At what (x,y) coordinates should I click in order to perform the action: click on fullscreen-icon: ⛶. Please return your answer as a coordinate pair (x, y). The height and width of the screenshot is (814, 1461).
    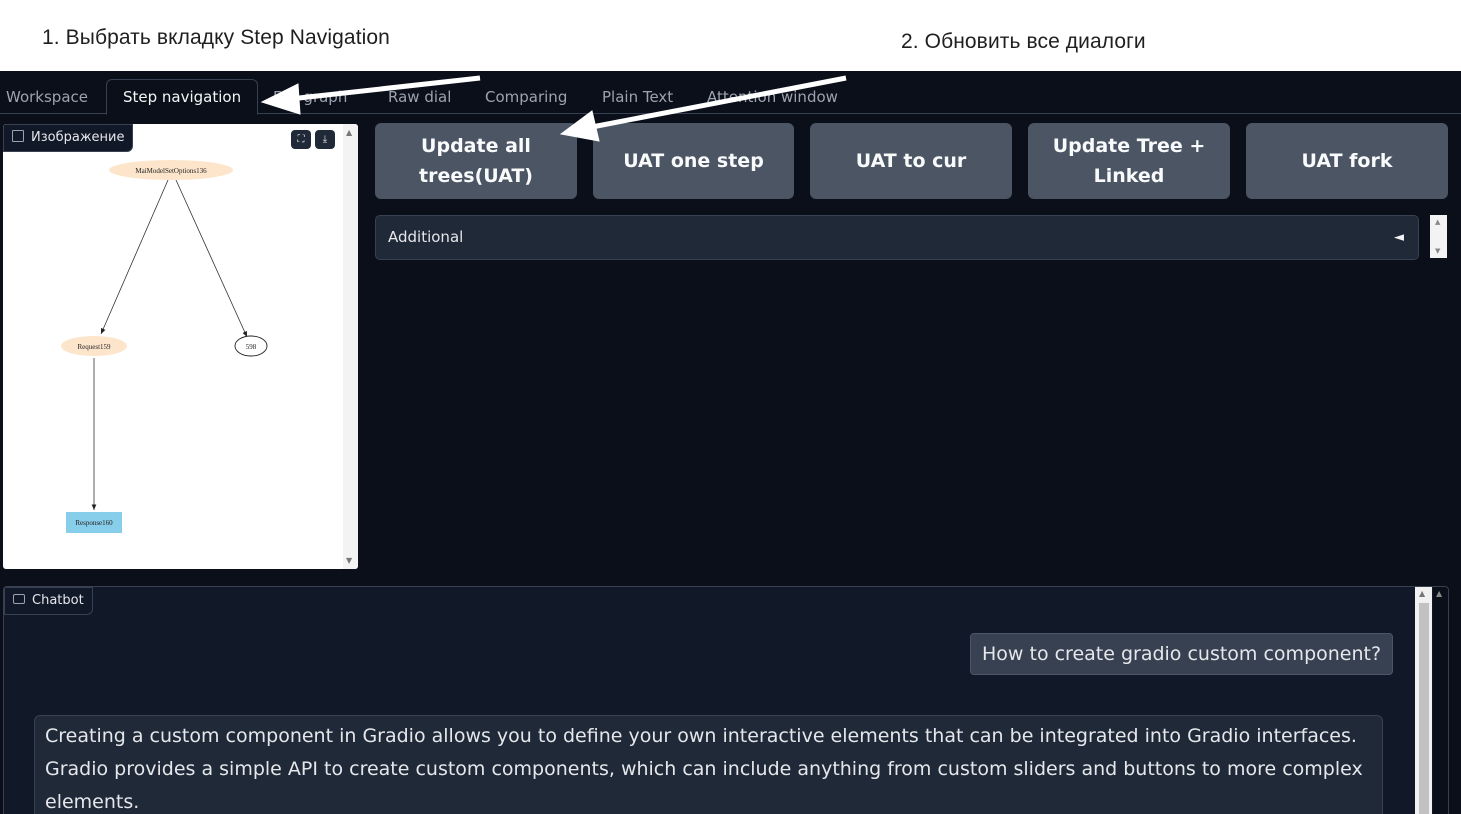
    Looking at the image, I should click on (301, 139).